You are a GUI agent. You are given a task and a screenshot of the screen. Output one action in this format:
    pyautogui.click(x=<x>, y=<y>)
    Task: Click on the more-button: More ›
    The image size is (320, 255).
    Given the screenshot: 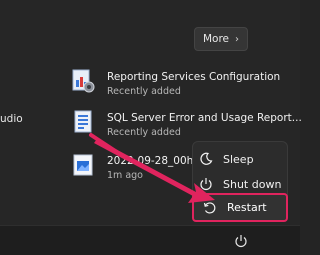 What is the action you would take?
    pyautogui.click(x=221, y=39)
    